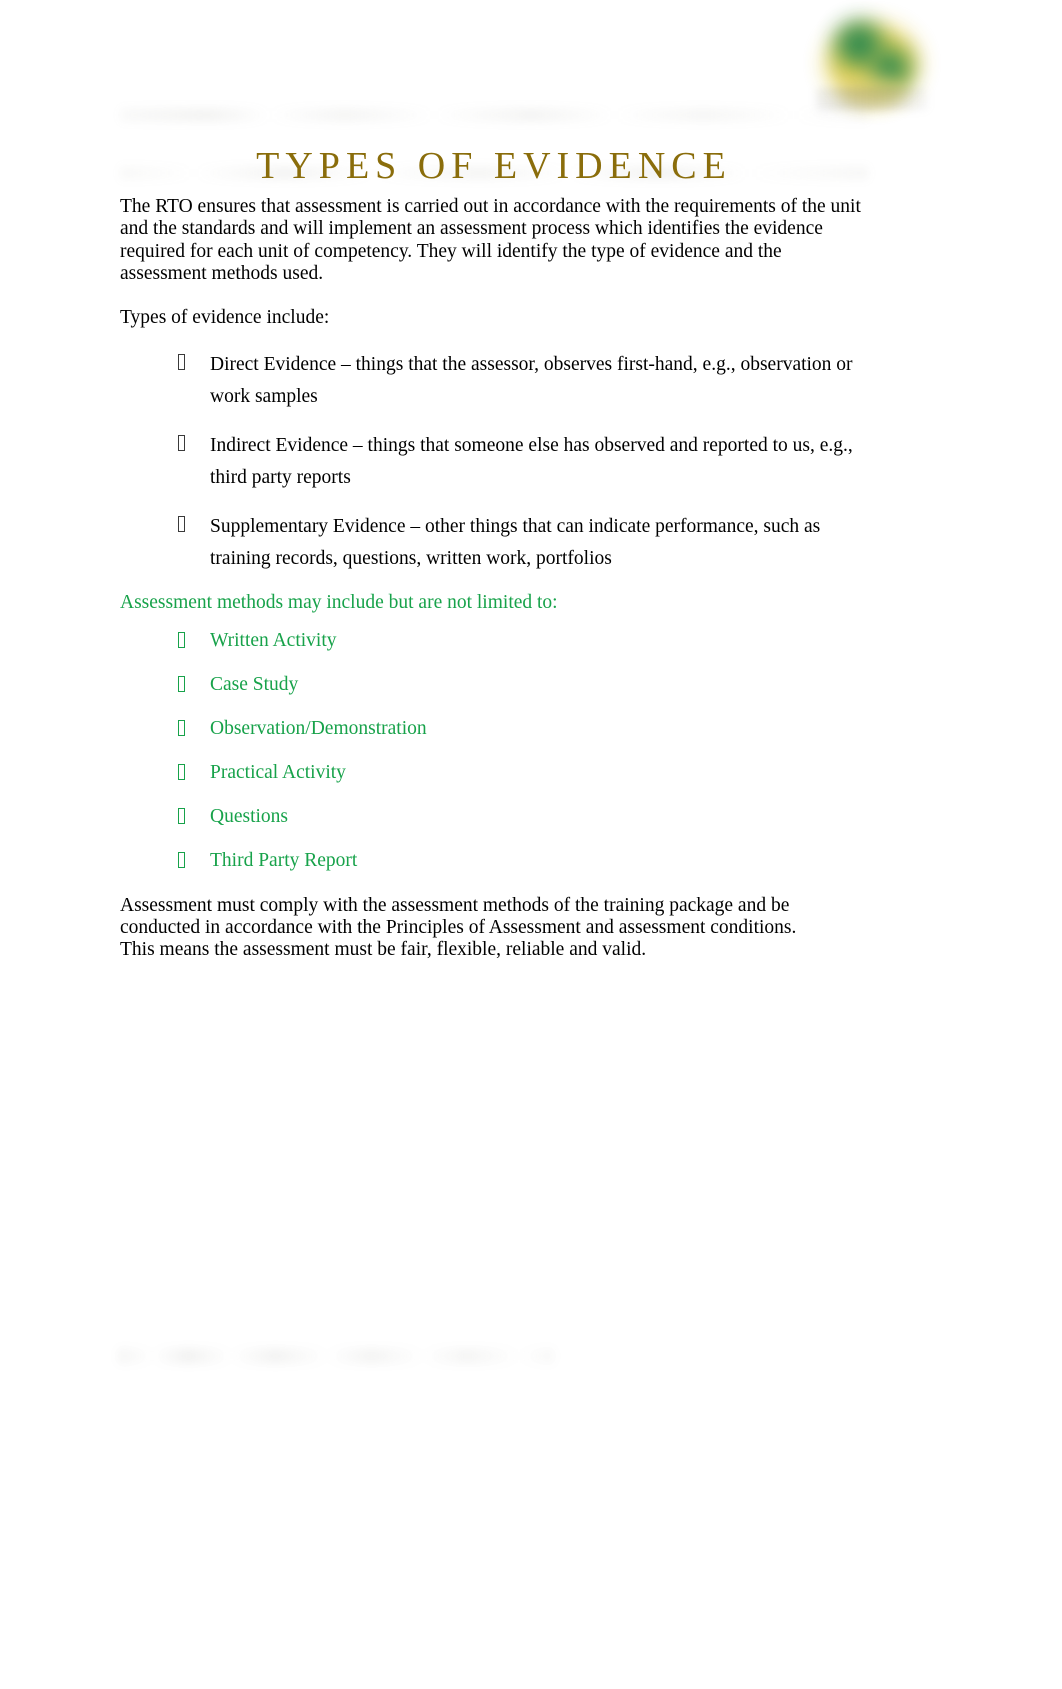 This screenshot has width=1062, height=1689. What do you see at coordinates (278, 772) in the screenshot?
I see `list-item-label: Practical Activity` at bounding box center [278, 772].